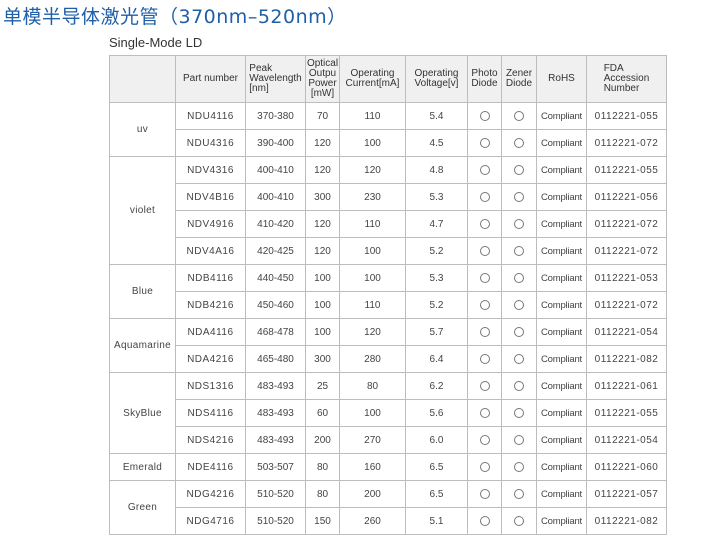 The image size is (711, 558). What do you see at coordinates (210, 251) in the screenshot?
I see `part-number-cell: NDV4A16` at bounding box center [210, 251].